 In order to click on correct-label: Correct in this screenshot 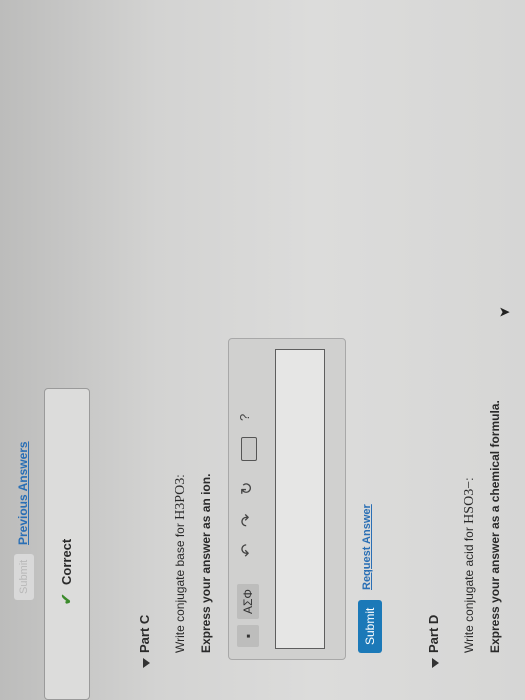, I will do `click(66, 561)`.